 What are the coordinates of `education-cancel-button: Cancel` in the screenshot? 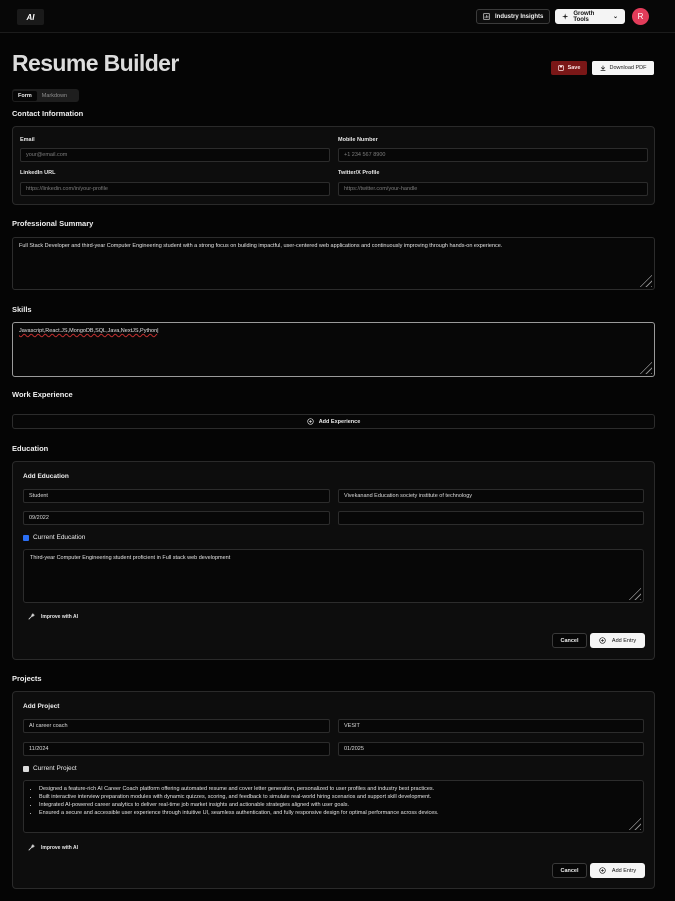 It's located at (569, 640).